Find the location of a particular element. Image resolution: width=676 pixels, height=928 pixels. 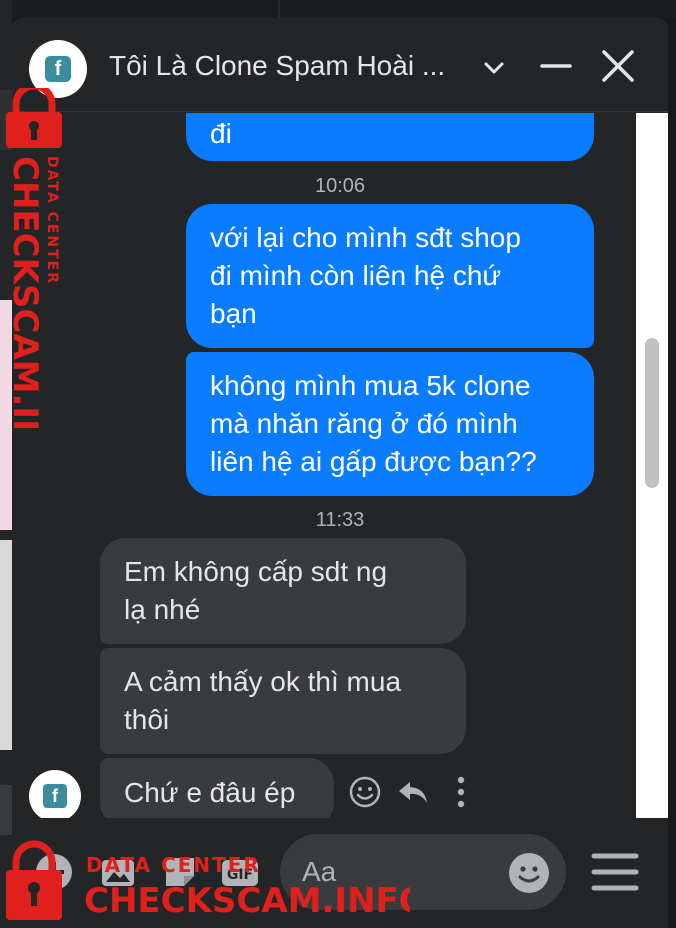

message-text: bạn is located at coordinates (233, 313).